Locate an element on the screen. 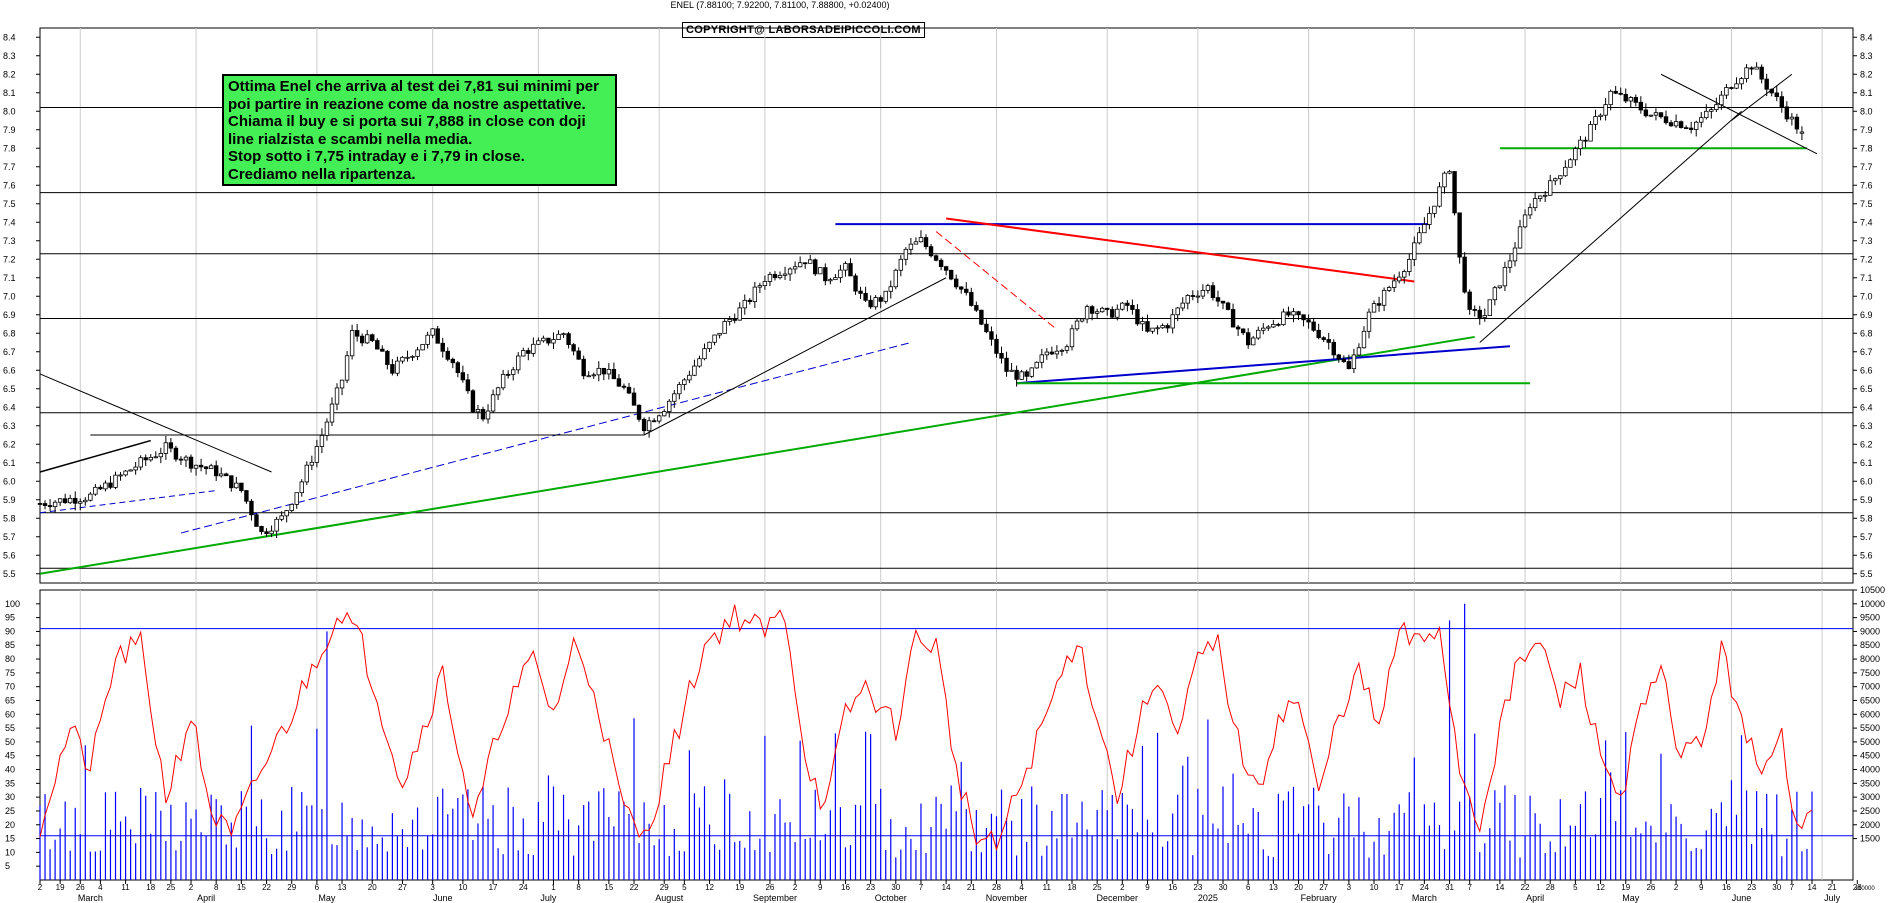 This screenshot has width=1890, height=903. price-tick-label-left: 6.9 is located at coordinates (9, 315).